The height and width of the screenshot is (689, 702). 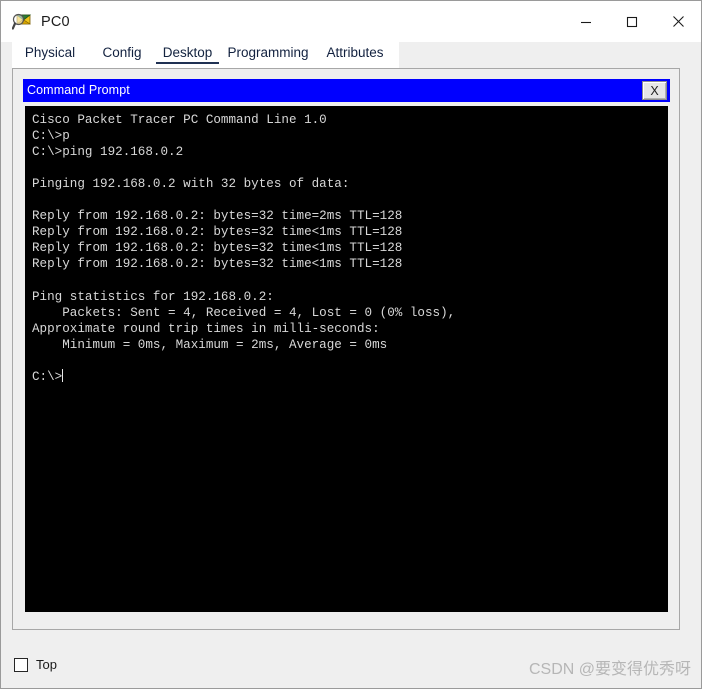 I want to click on maximize-icon, so click(x=632, y=21).